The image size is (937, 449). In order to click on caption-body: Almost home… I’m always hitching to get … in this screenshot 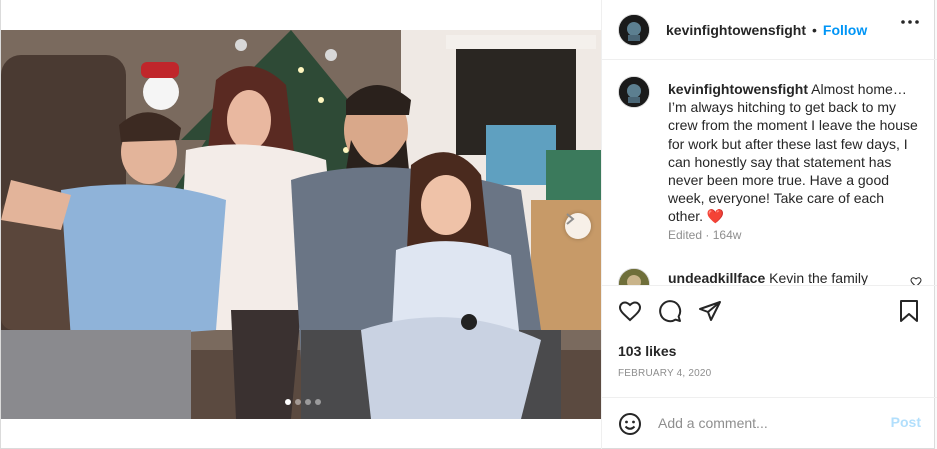, I will do `click(793, 153)`.